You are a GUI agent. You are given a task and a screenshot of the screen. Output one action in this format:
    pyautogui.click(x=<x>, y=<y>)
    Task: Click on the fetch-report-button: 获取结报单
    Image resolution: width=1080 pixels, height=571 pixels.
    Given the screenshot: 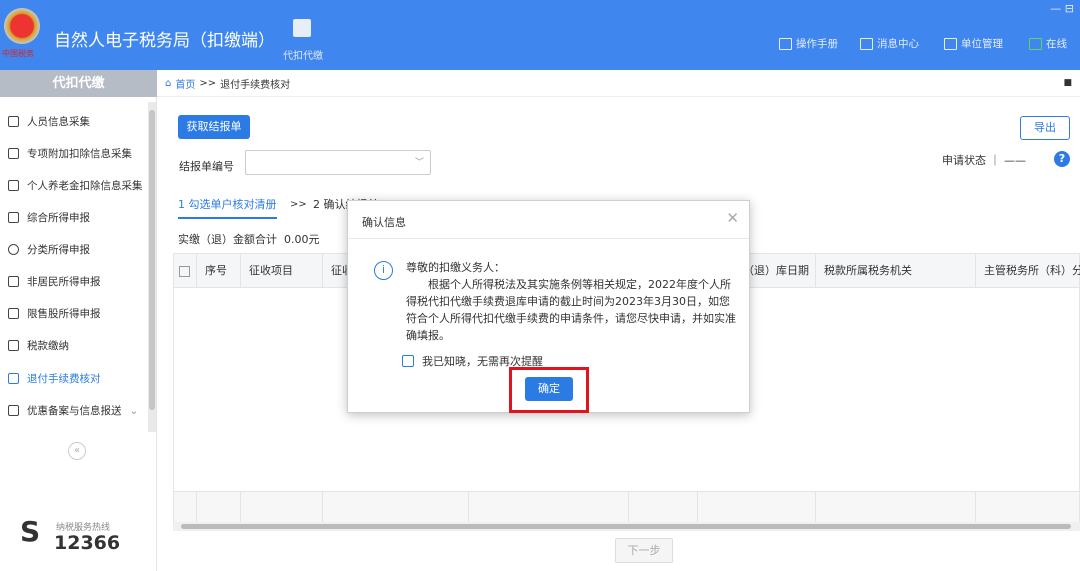 What is the action you would take?
    pyautogui.click(x=214, y=127)
    